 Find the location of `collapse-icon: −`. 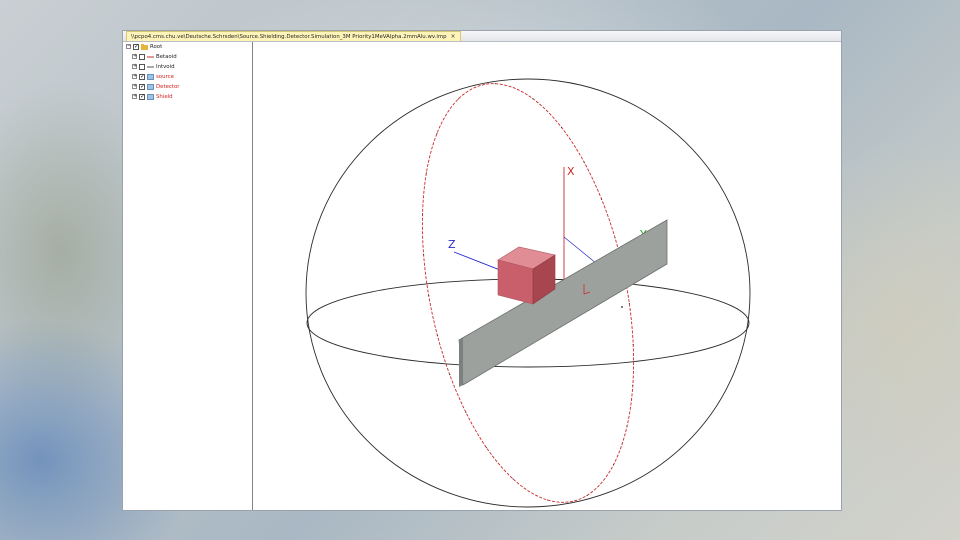

collapse-icon: − is located at coordinates (128, 46).